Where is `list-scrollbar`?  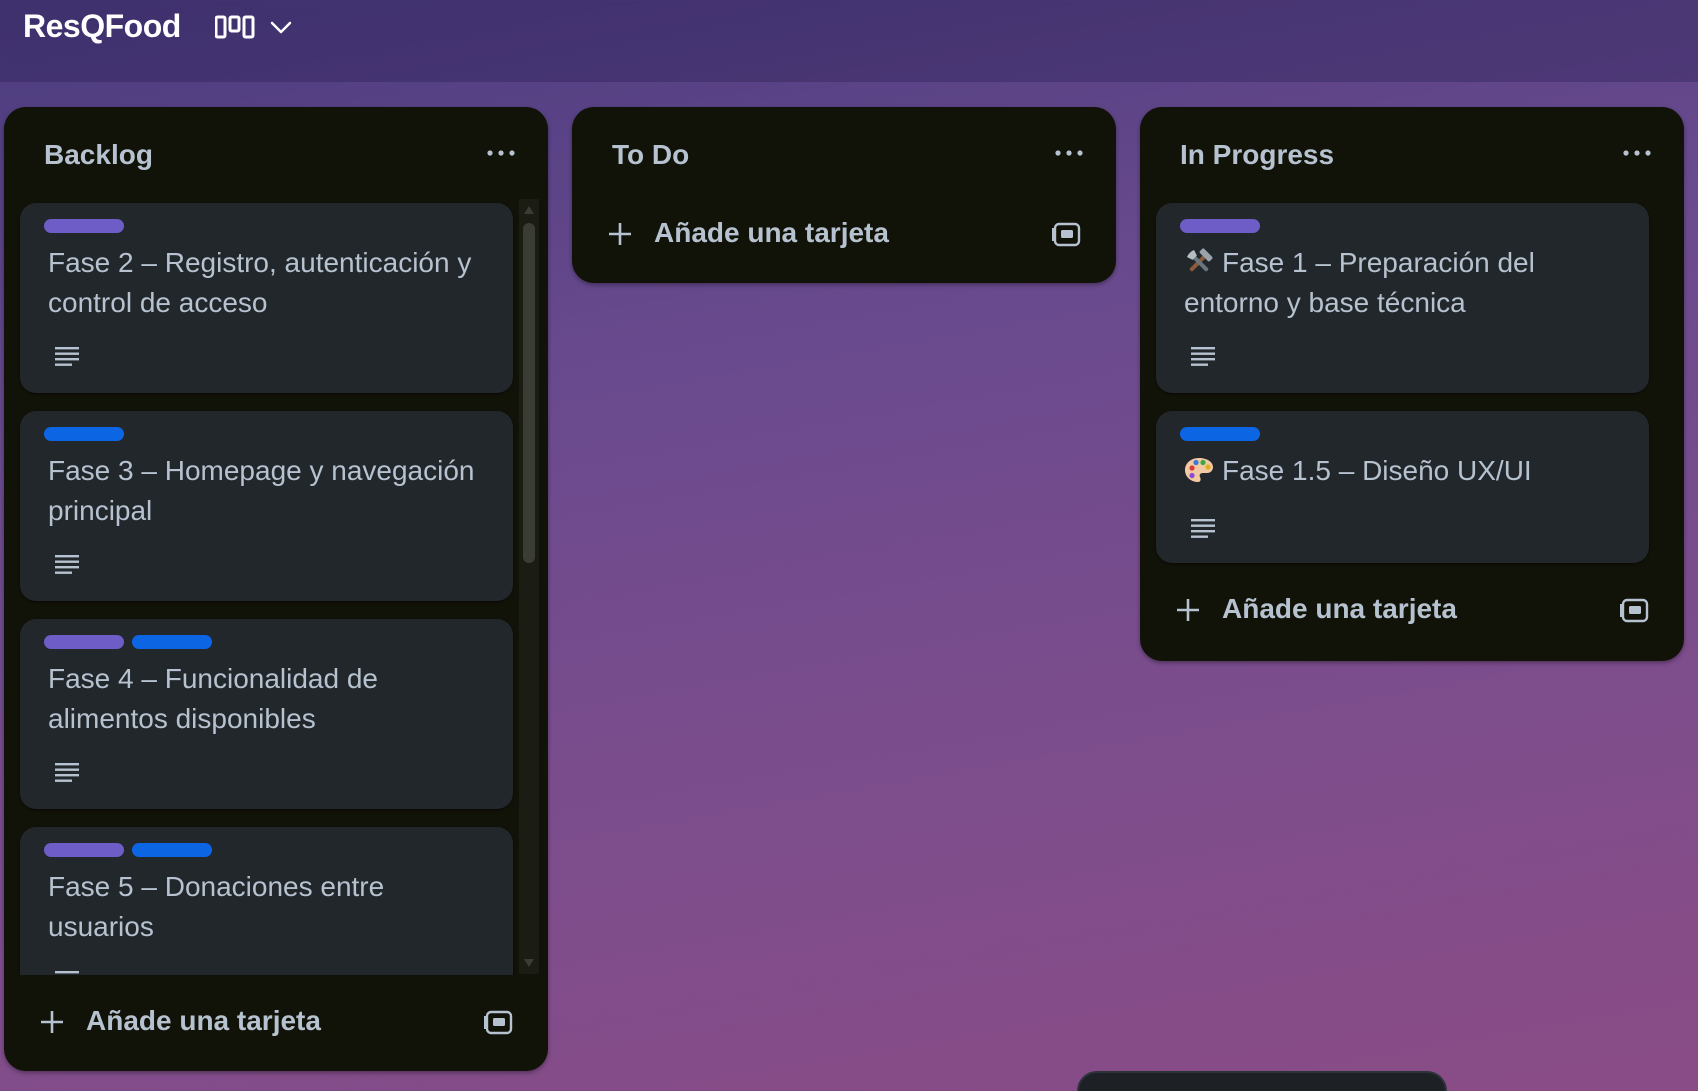 list-scrollbar is located at coordinates (529, 586).